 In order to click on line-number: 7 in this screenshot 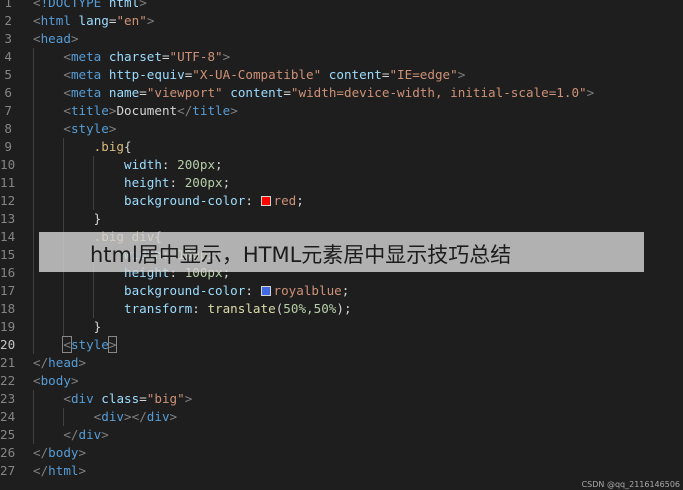, I will do `click(8, 110)`.